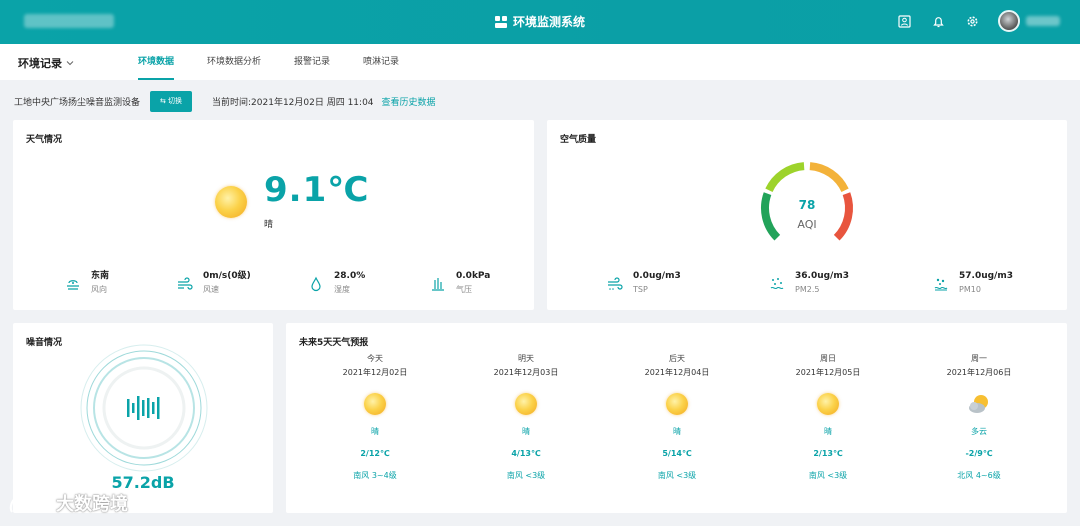  I want to click on forecast-day-label: 后天, so click(677, 358).